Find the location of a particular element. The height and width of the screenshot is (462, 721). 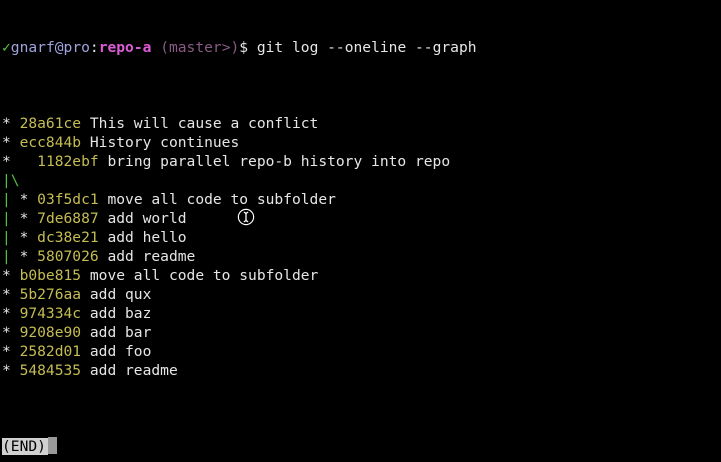

commit-message: add baz is located at coordinates (116, 313).